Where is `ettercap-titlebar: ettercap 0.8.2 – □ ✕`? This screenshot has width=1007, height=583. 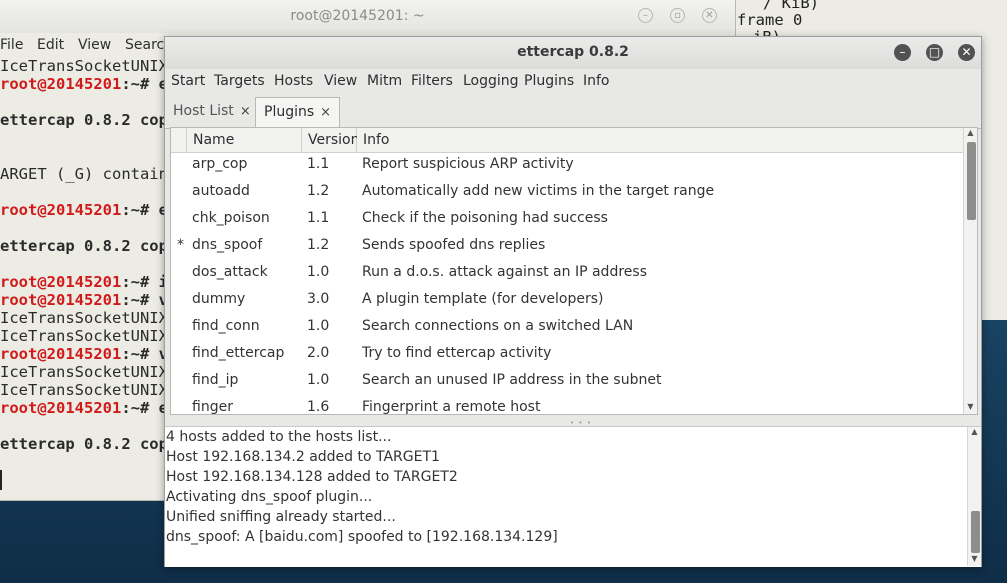
ettercap-titlebar: ettercap 0.8.2 – □ ✕ is located at coordinates (573, 53).